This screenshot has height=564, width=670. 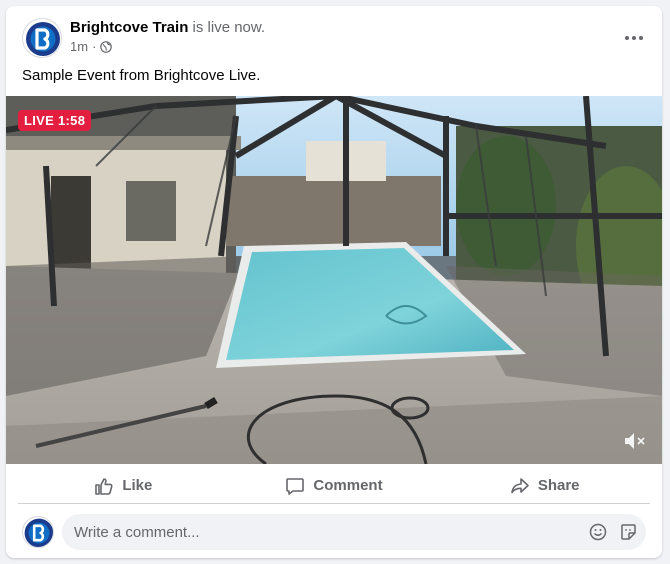 I want to click on comment-bubble-icon, so click(x=295, y=486).